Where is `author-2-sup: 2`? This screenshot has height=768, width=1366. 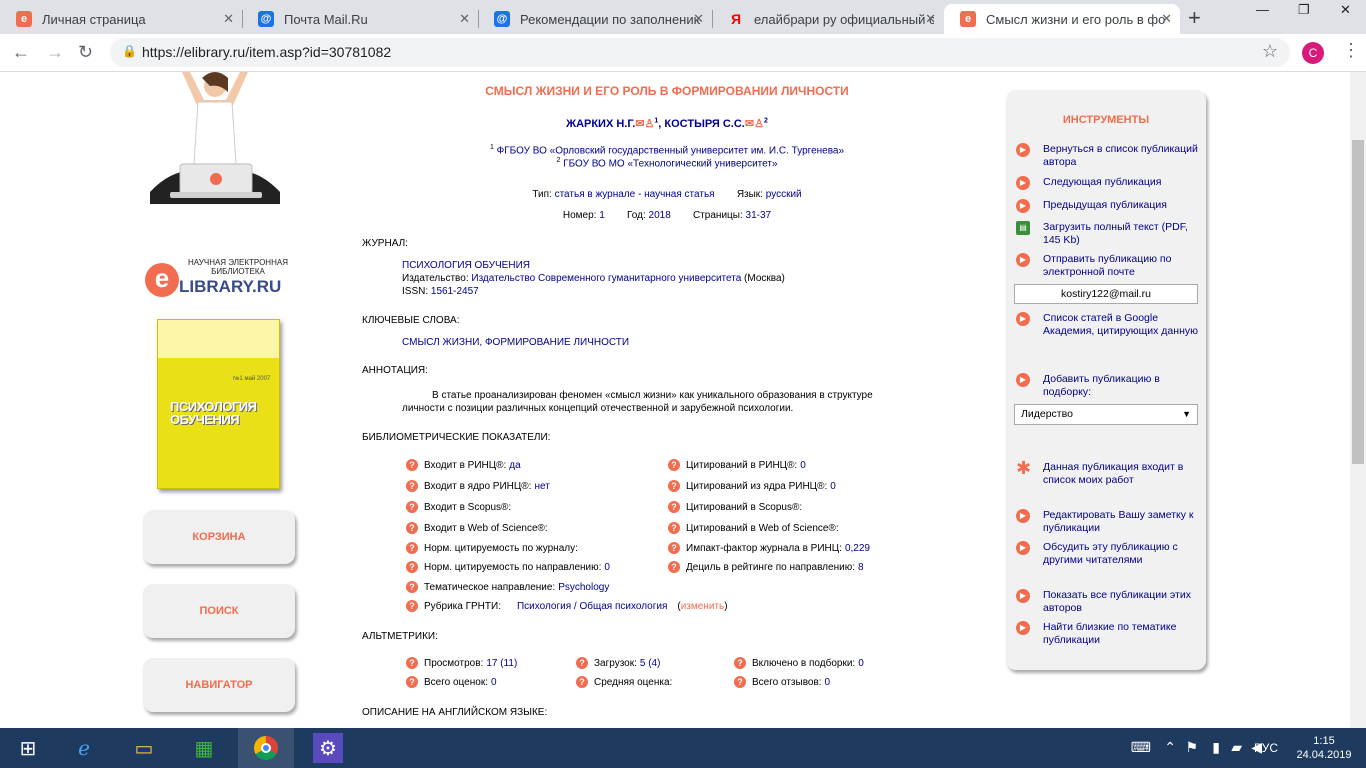
author-2-sup: 2 is located at coordinates (765, 121).